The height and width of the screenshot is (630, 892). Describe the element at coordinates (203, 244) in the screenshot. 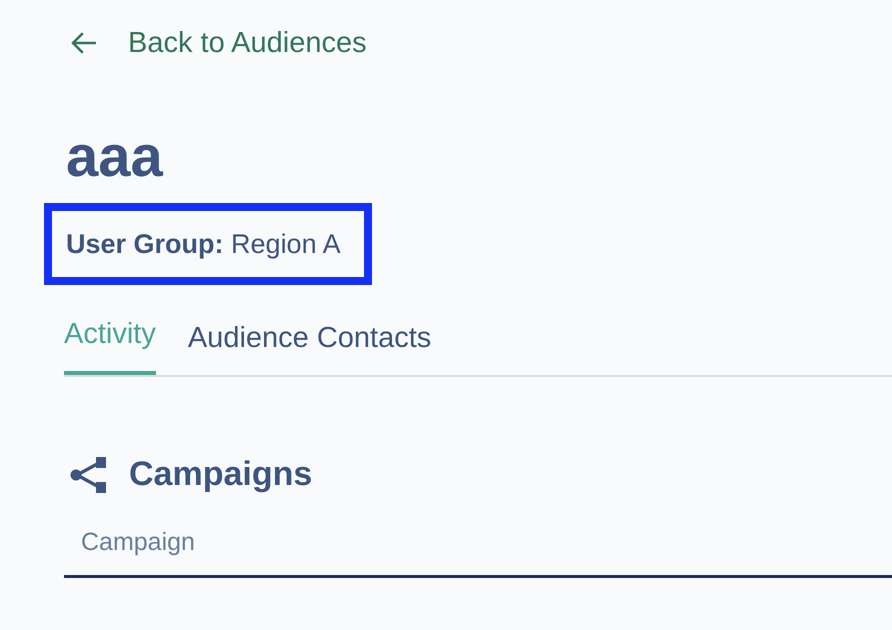

I see `user-group-text: User Group: Region A` at that location.